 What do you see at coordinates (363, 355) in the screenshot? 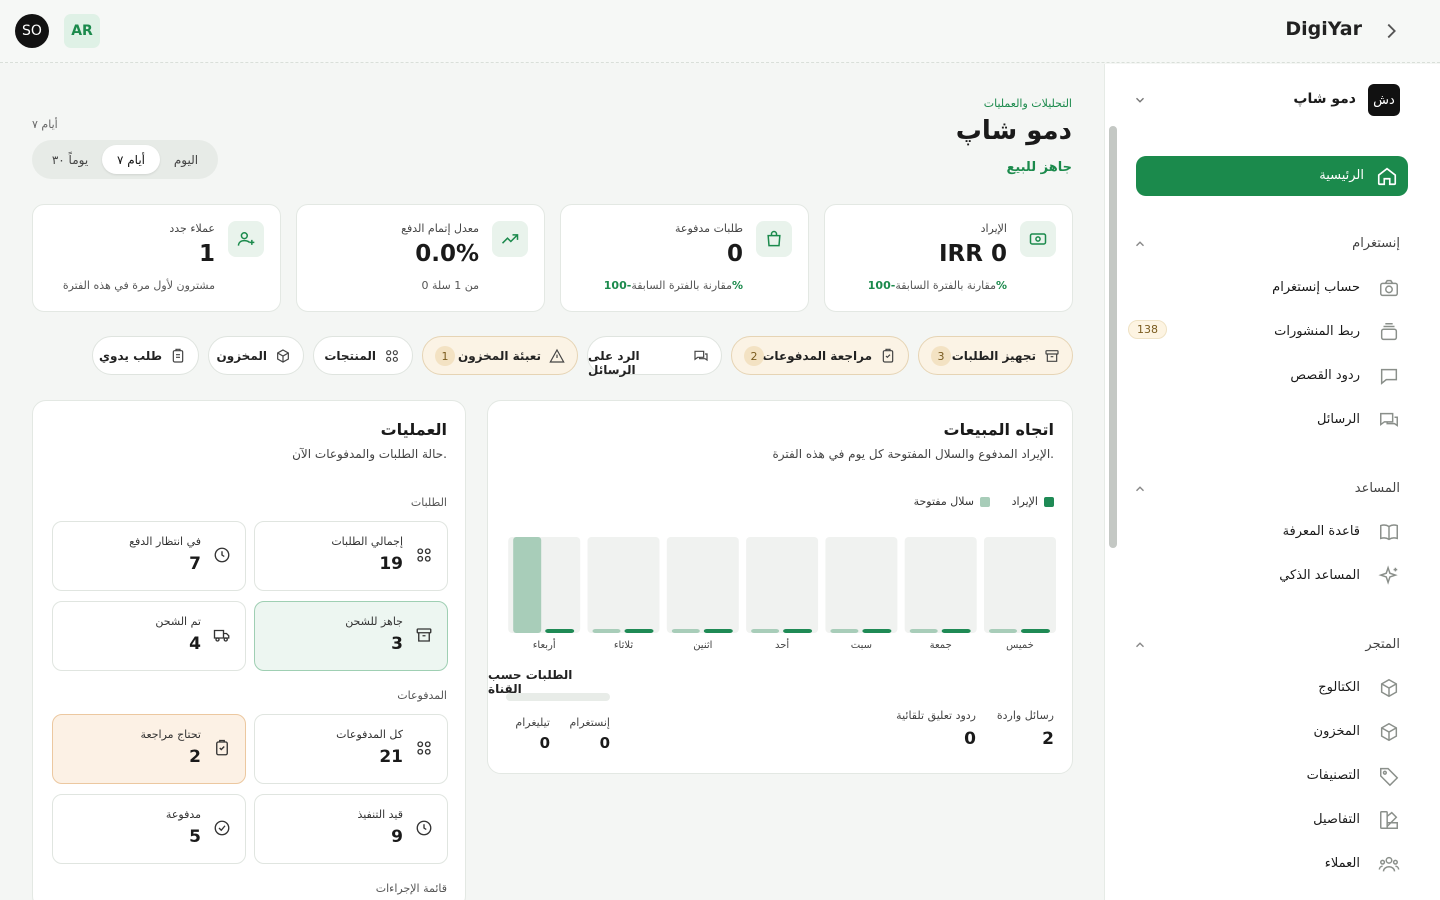
I see `action-products: المنتجات` at bounding box center [363, 355].